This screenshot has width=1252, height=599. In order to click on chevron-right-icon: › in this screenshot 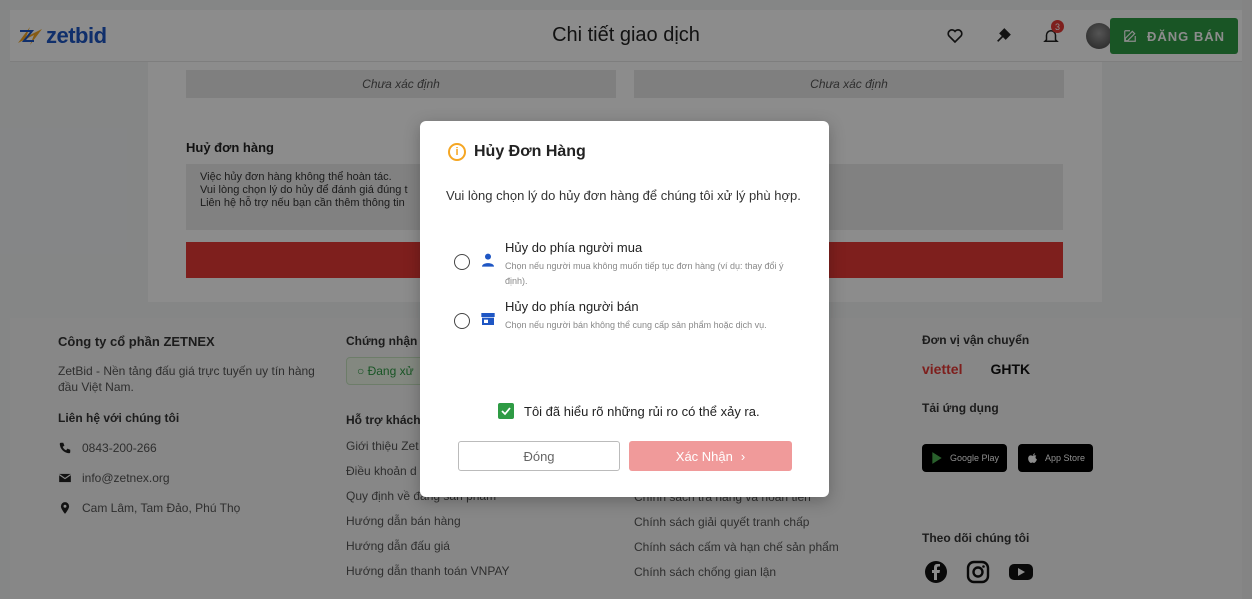, I will do `click(743, 456)`.